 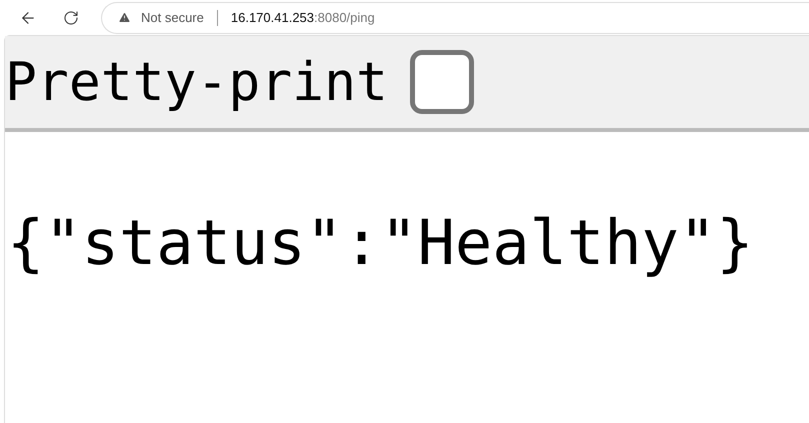 What do you see at coordinates (196, 82) in the screenshot?
I see `pretty-print-label: Pretty-print` at bounding box center [196, 82].